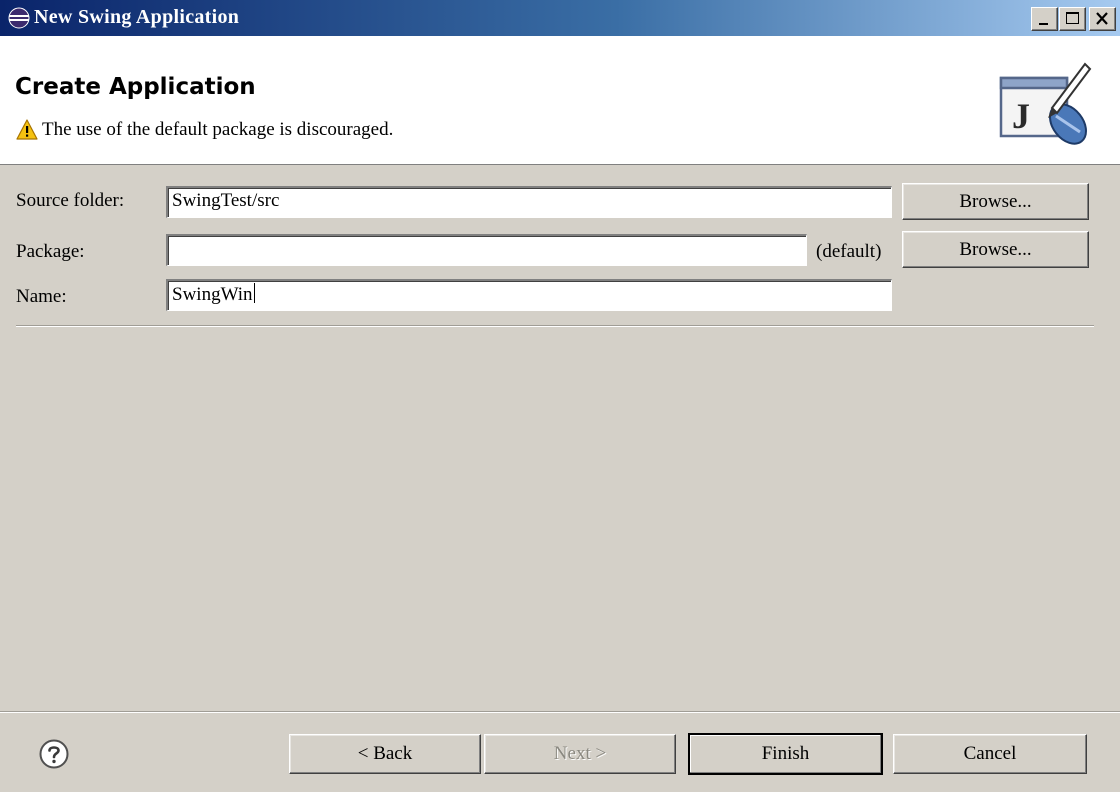 The height and width of the screenshot is (792, 1120). I want to click on finish-button: Finish, so click(785, 754).